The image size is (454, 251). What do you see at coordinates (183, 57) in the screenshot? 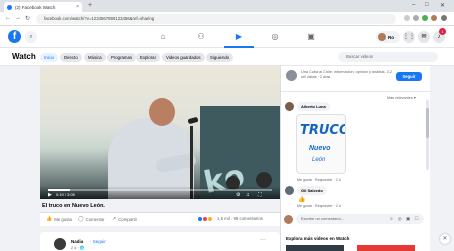
I see `chip-videos-guardados: Videos guardados` at bounding box center [183, 57].